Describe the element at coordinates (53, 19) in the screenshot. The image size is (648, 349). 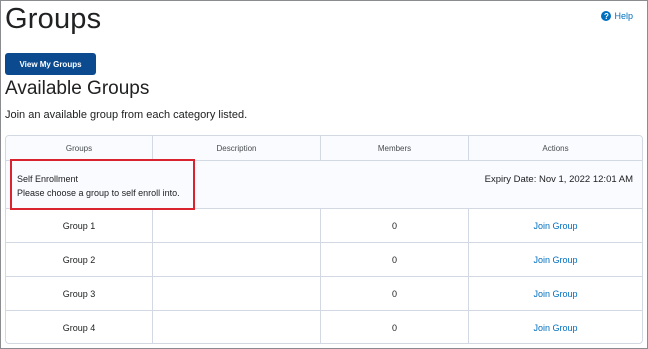
I see `page-title: Groups` at that location.